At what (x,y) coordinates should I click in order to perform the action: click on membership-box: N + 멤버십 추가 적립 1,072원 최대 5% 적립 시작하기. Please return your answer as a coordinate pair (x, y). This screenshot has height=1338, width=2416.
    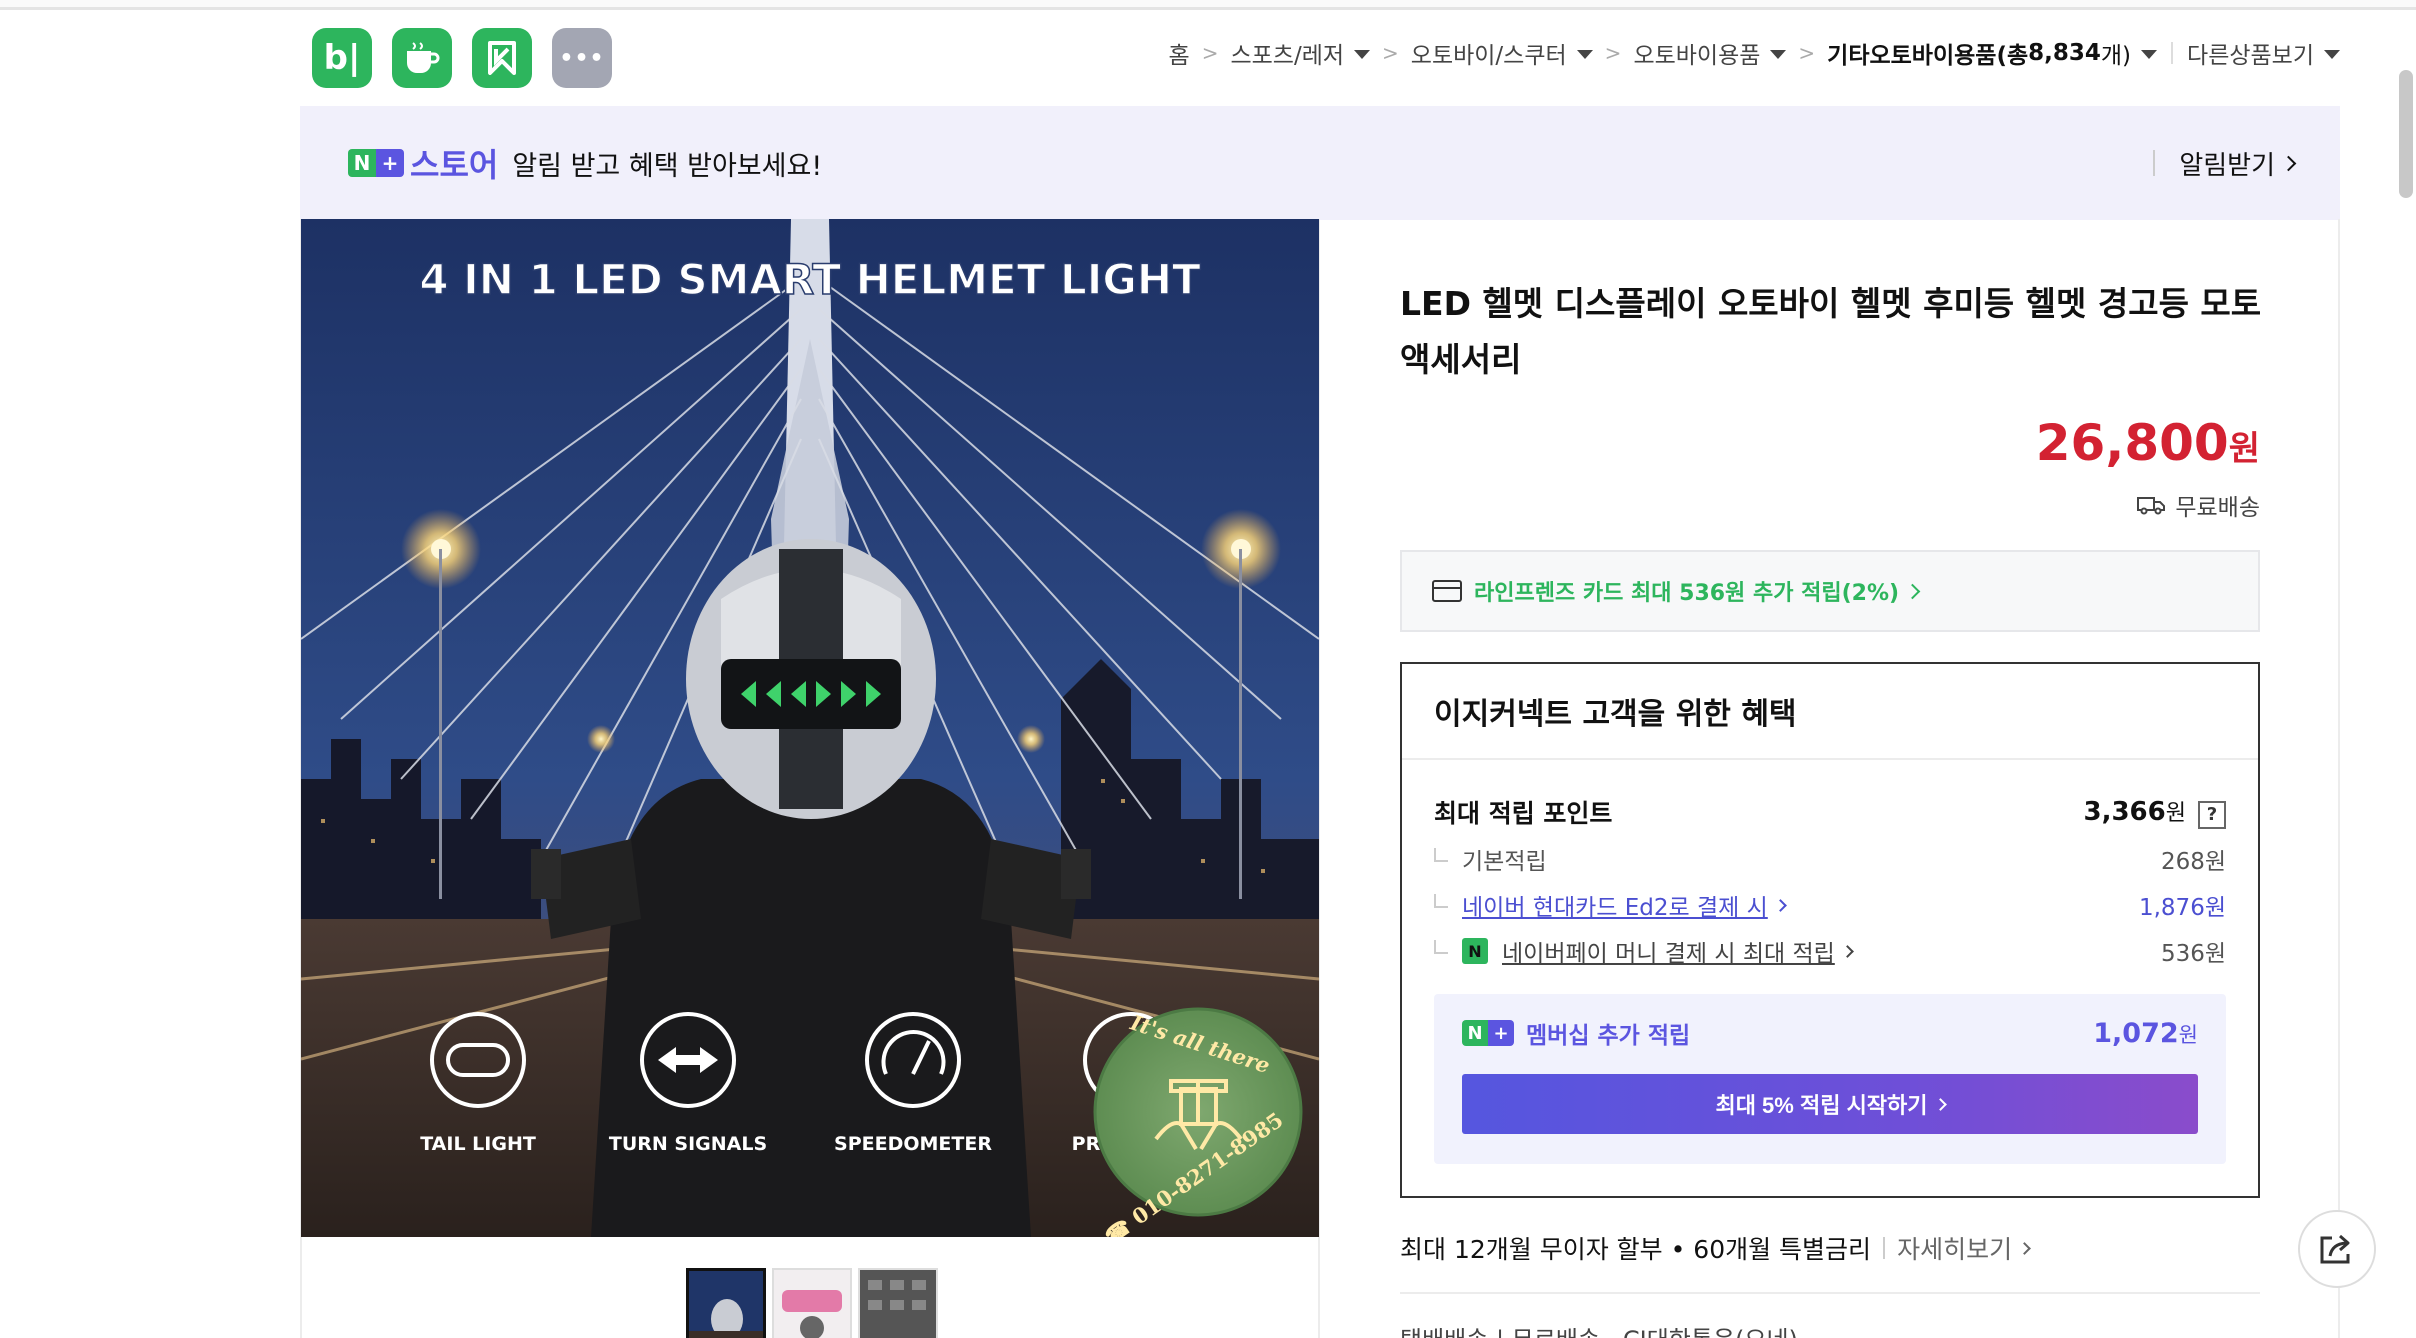
    Looking at the image, I should click on (1830, 1079).